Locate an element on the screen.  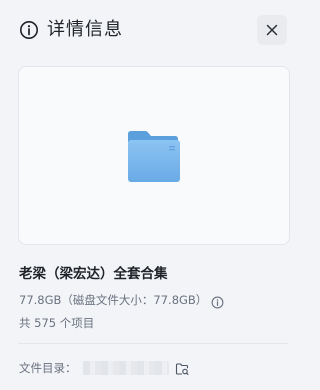
directory-row: 文件目录： is located at coordinates (104, 368).